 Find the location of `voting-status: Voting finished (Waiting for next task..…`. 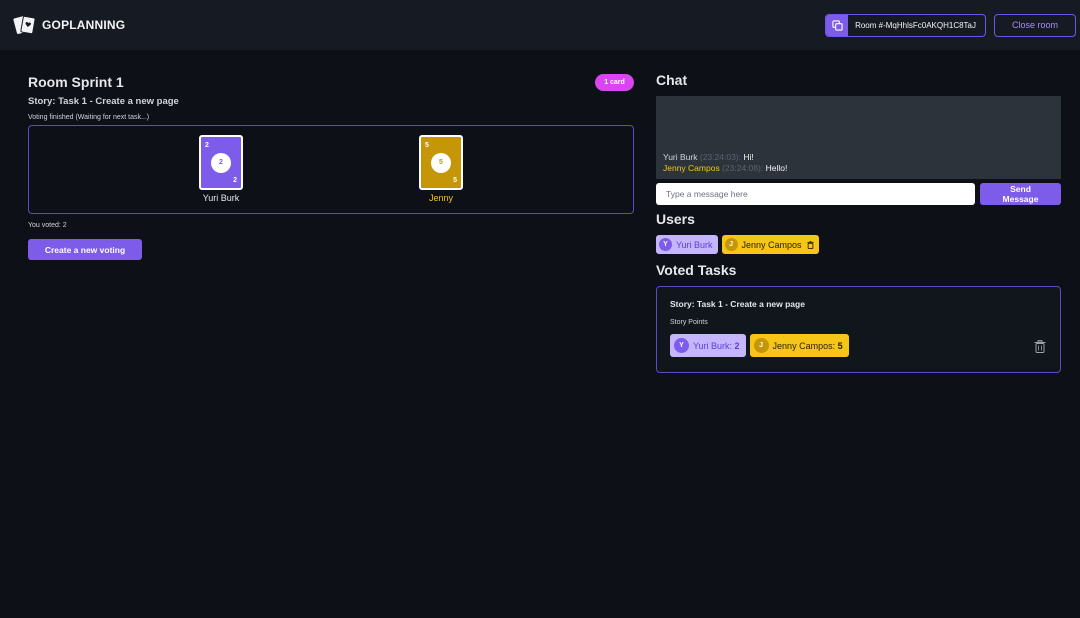

voting-status: Voting finished (Waiting for next task..… is located at coordinates (89, 117).